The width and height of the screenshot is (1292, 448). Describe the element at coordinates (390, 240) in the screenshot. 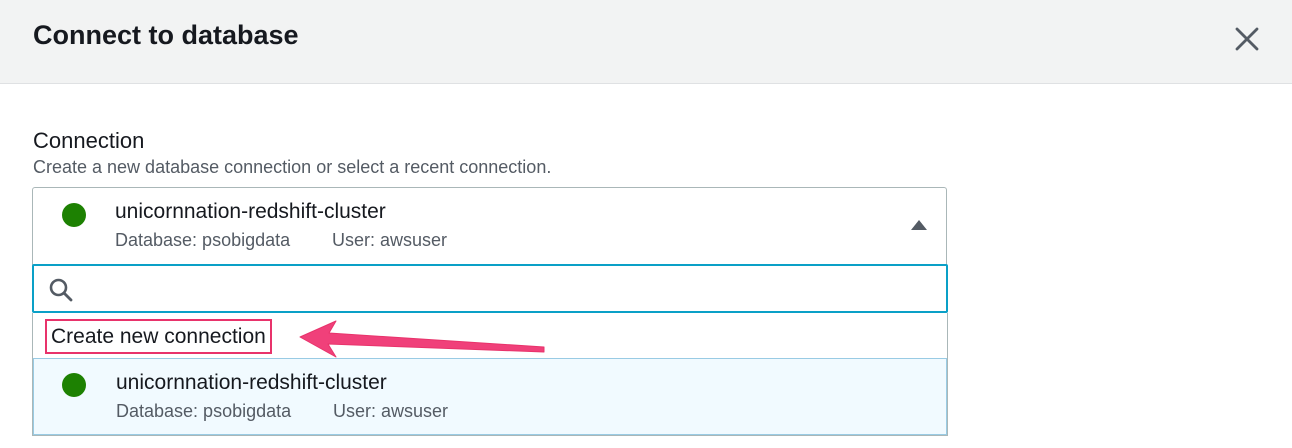

I see `selected-connection-user: User: awsuser` at that location.